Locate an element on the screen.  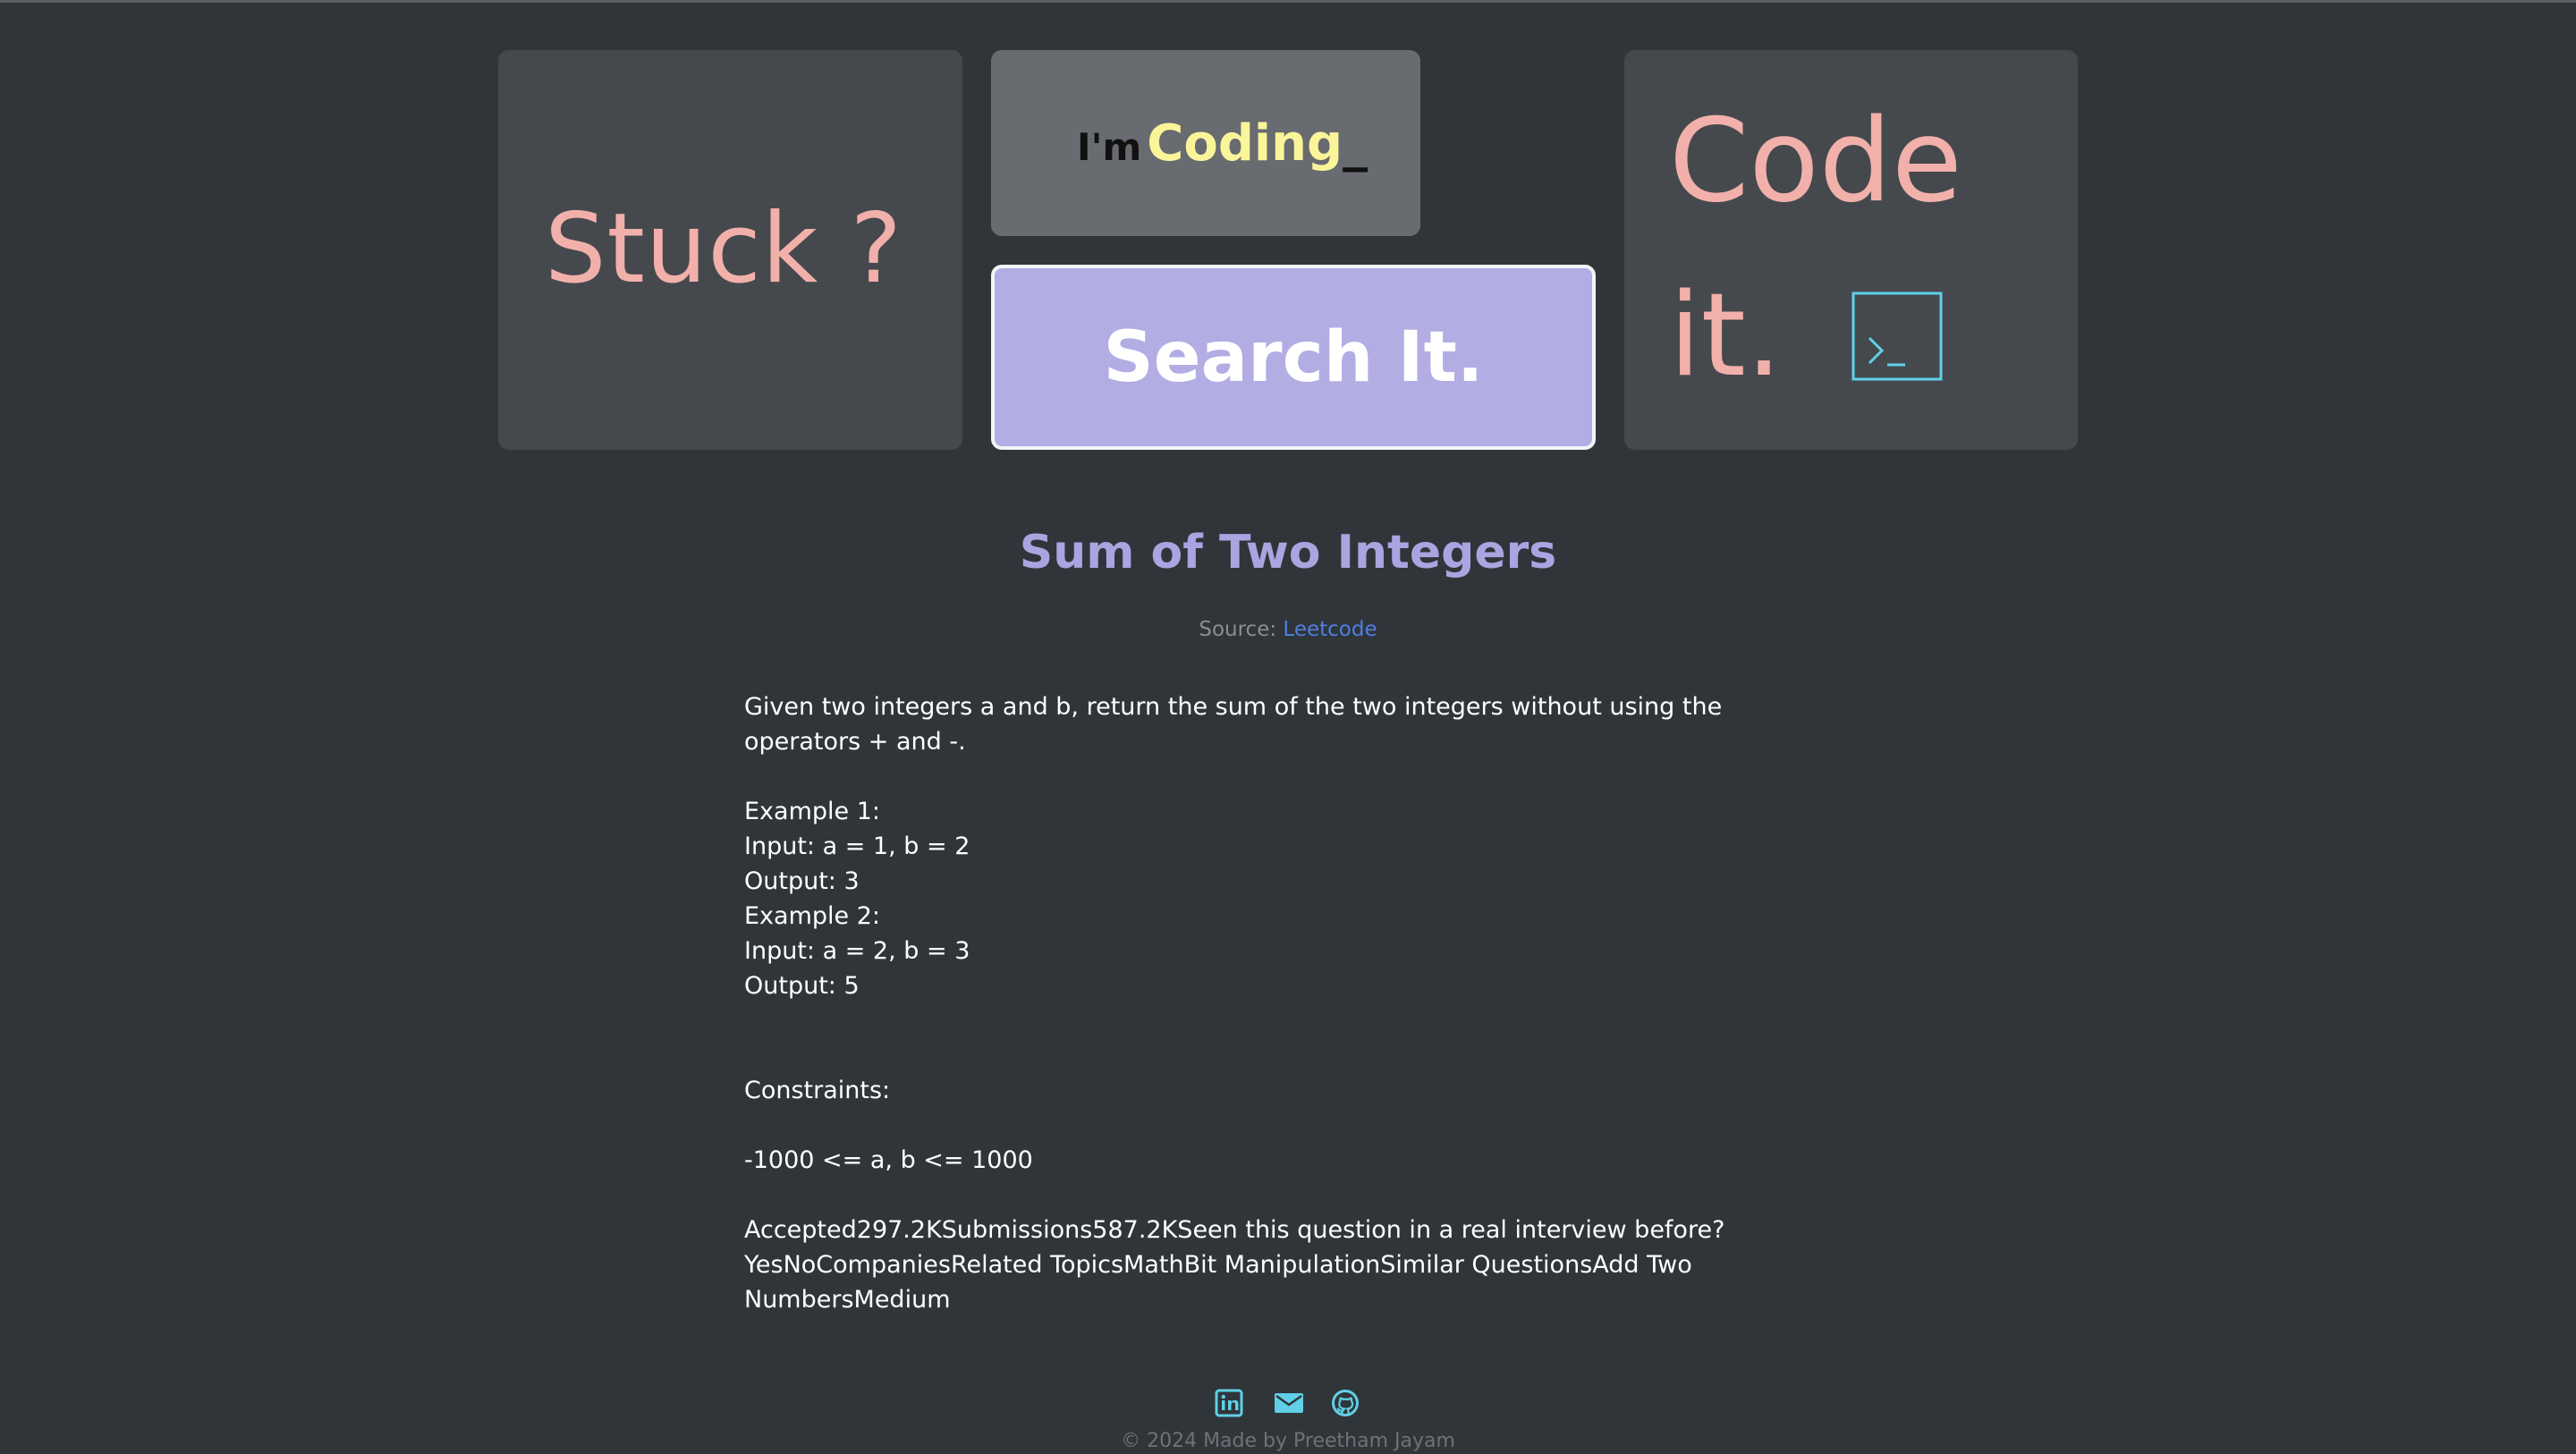
mail-icon is located at coordinates (1288, 1403).